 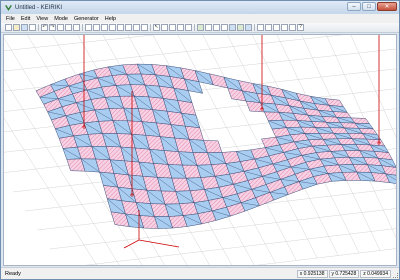 I want to click on redo-icon: ↷, so click(x=52, y=27).